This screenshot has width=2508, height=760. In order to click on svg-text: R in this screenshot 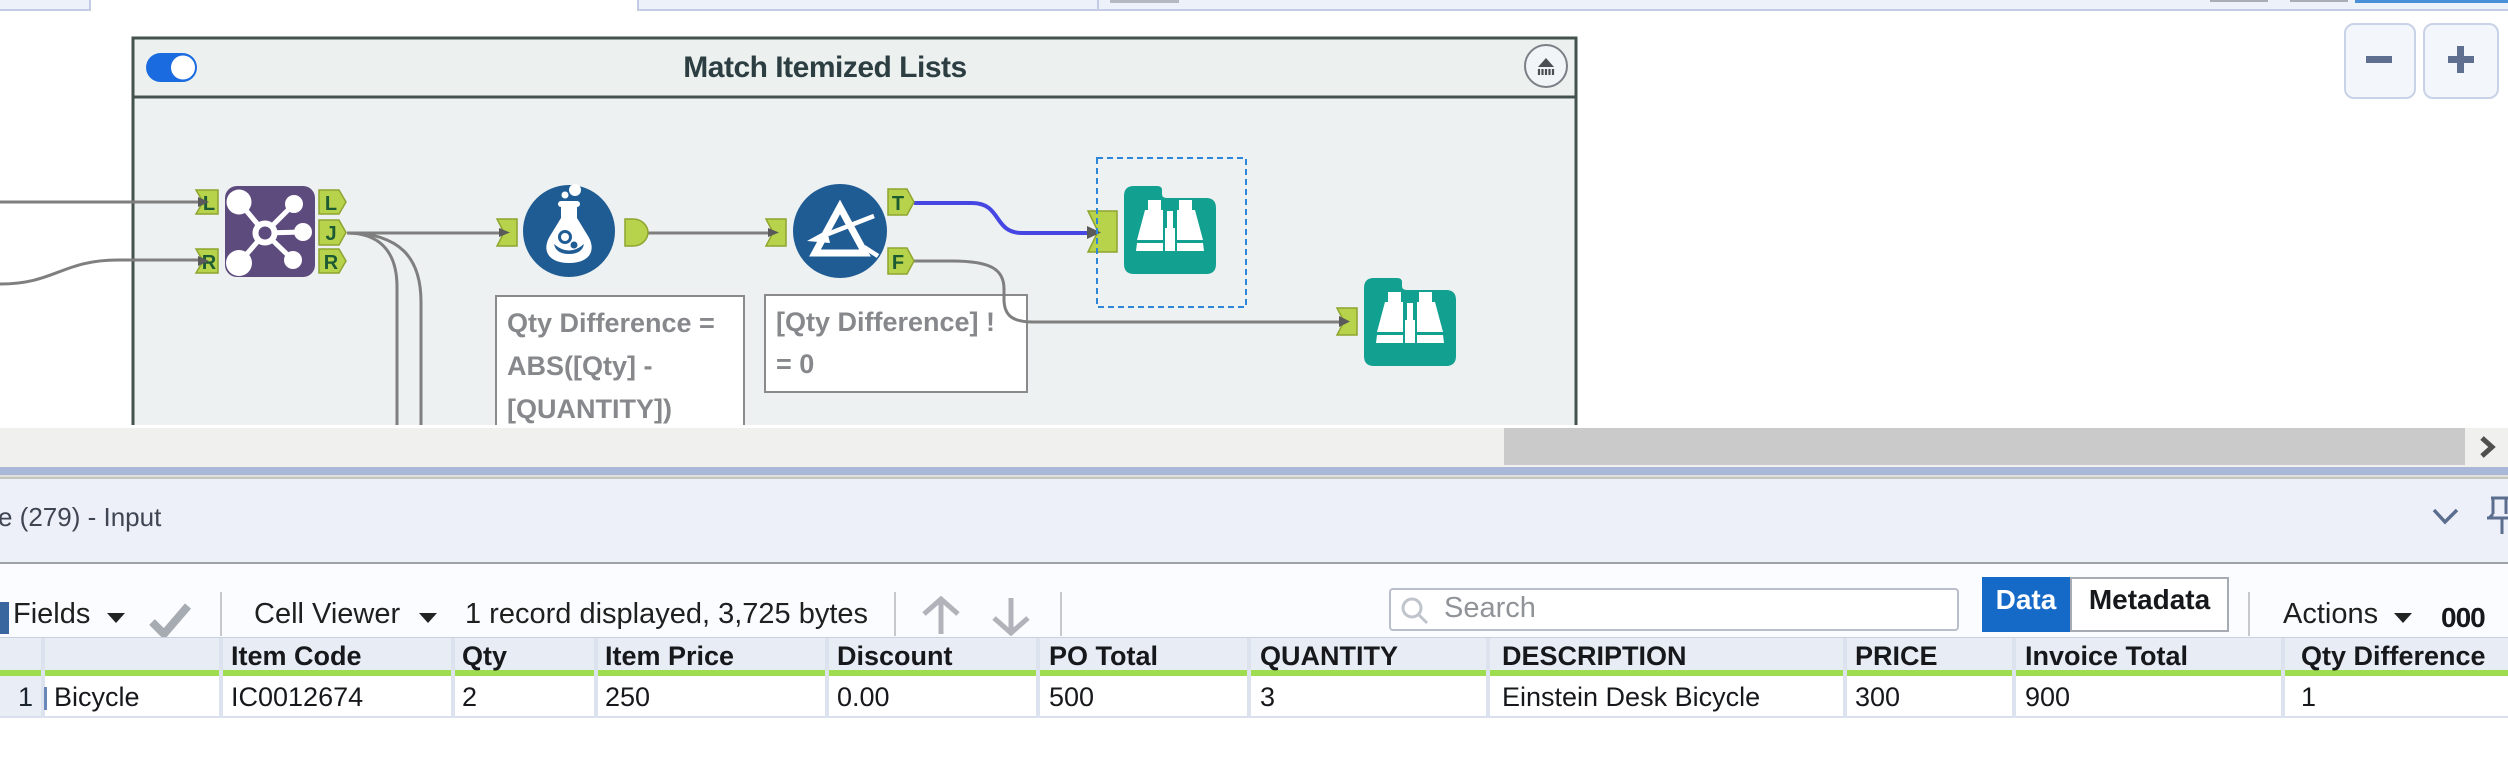, I will do `click(331, 263)`.